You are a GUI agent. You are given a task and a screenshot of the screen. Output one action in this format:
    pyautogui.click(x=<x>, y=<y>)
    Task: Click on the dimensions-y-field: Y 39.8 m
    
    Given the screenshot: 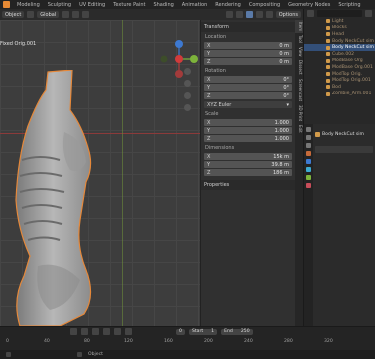 What is the action you would take?
    pyautogui.click(x=248, y=164)
    